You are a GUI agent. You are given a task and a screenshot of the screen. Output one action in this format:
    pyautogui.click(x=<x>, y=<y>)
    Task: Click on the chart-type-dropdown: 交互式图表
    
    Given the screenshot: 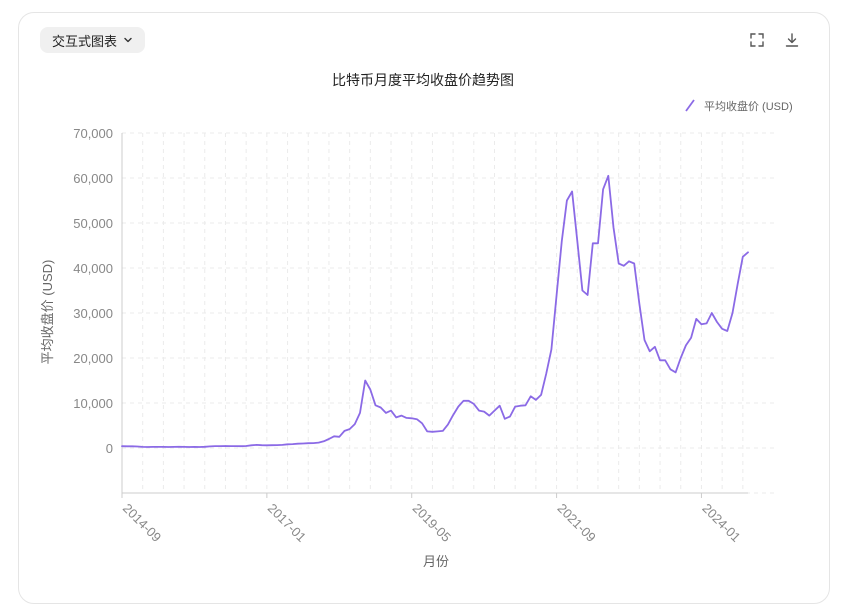 What is the action you would take?
    pyautogui.click(x=93, y=40)
    